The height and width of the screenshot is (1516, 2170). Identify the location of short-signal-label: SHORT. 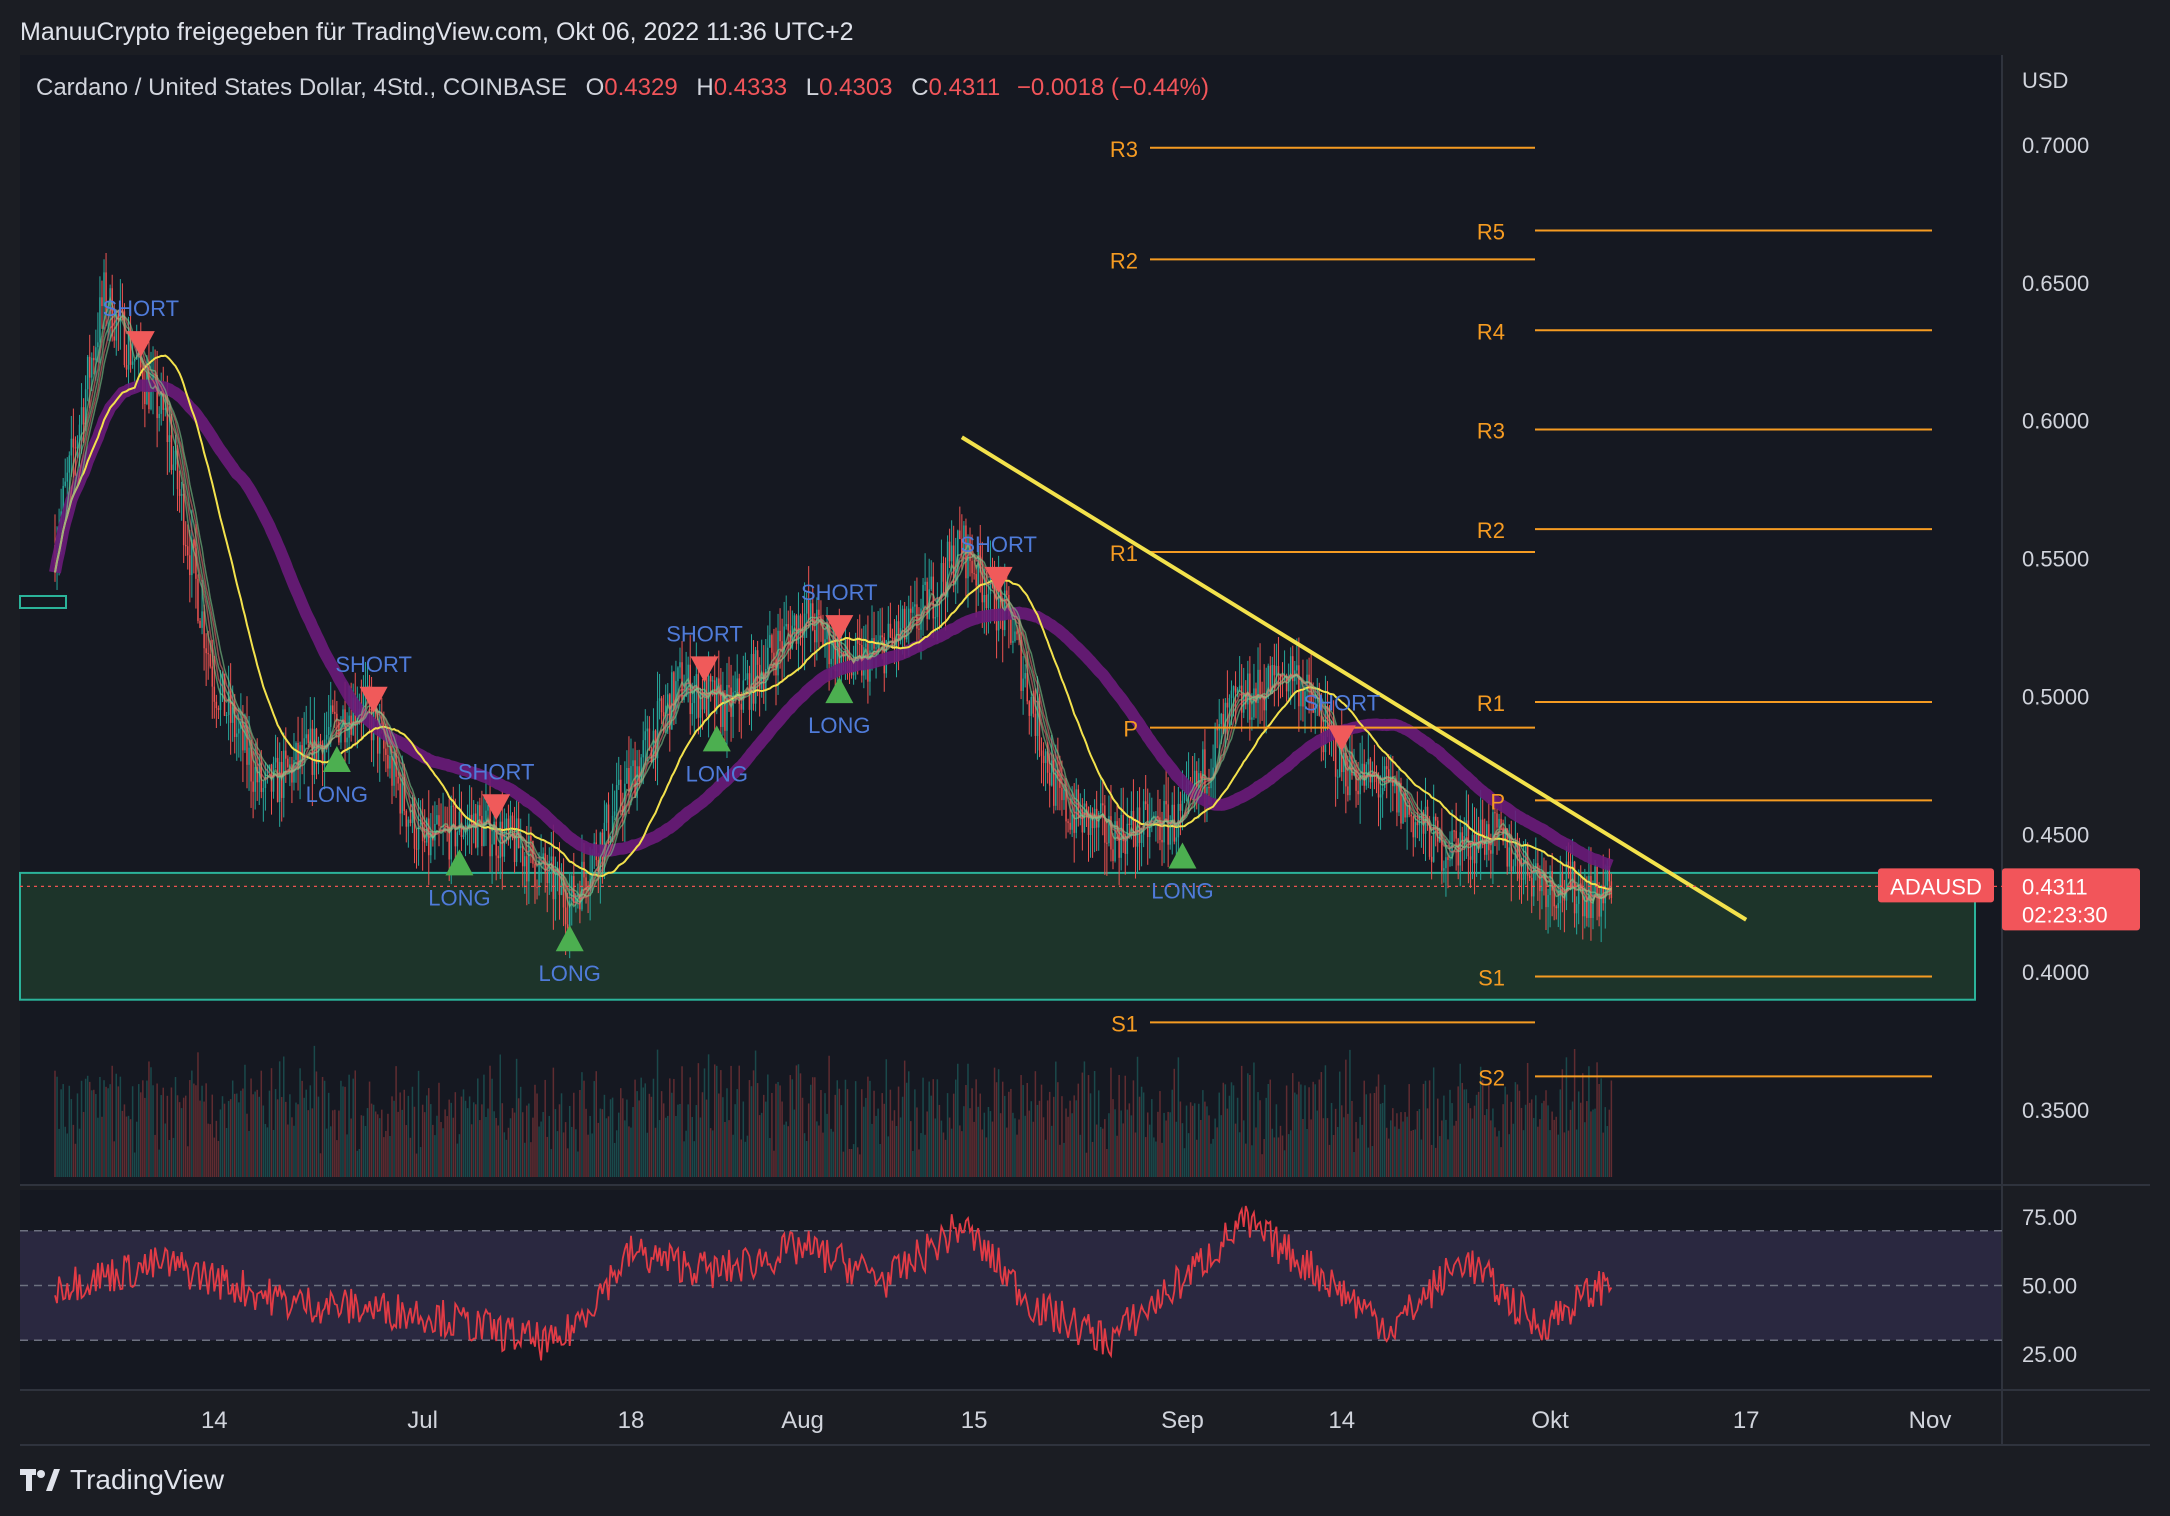
(496, 771).